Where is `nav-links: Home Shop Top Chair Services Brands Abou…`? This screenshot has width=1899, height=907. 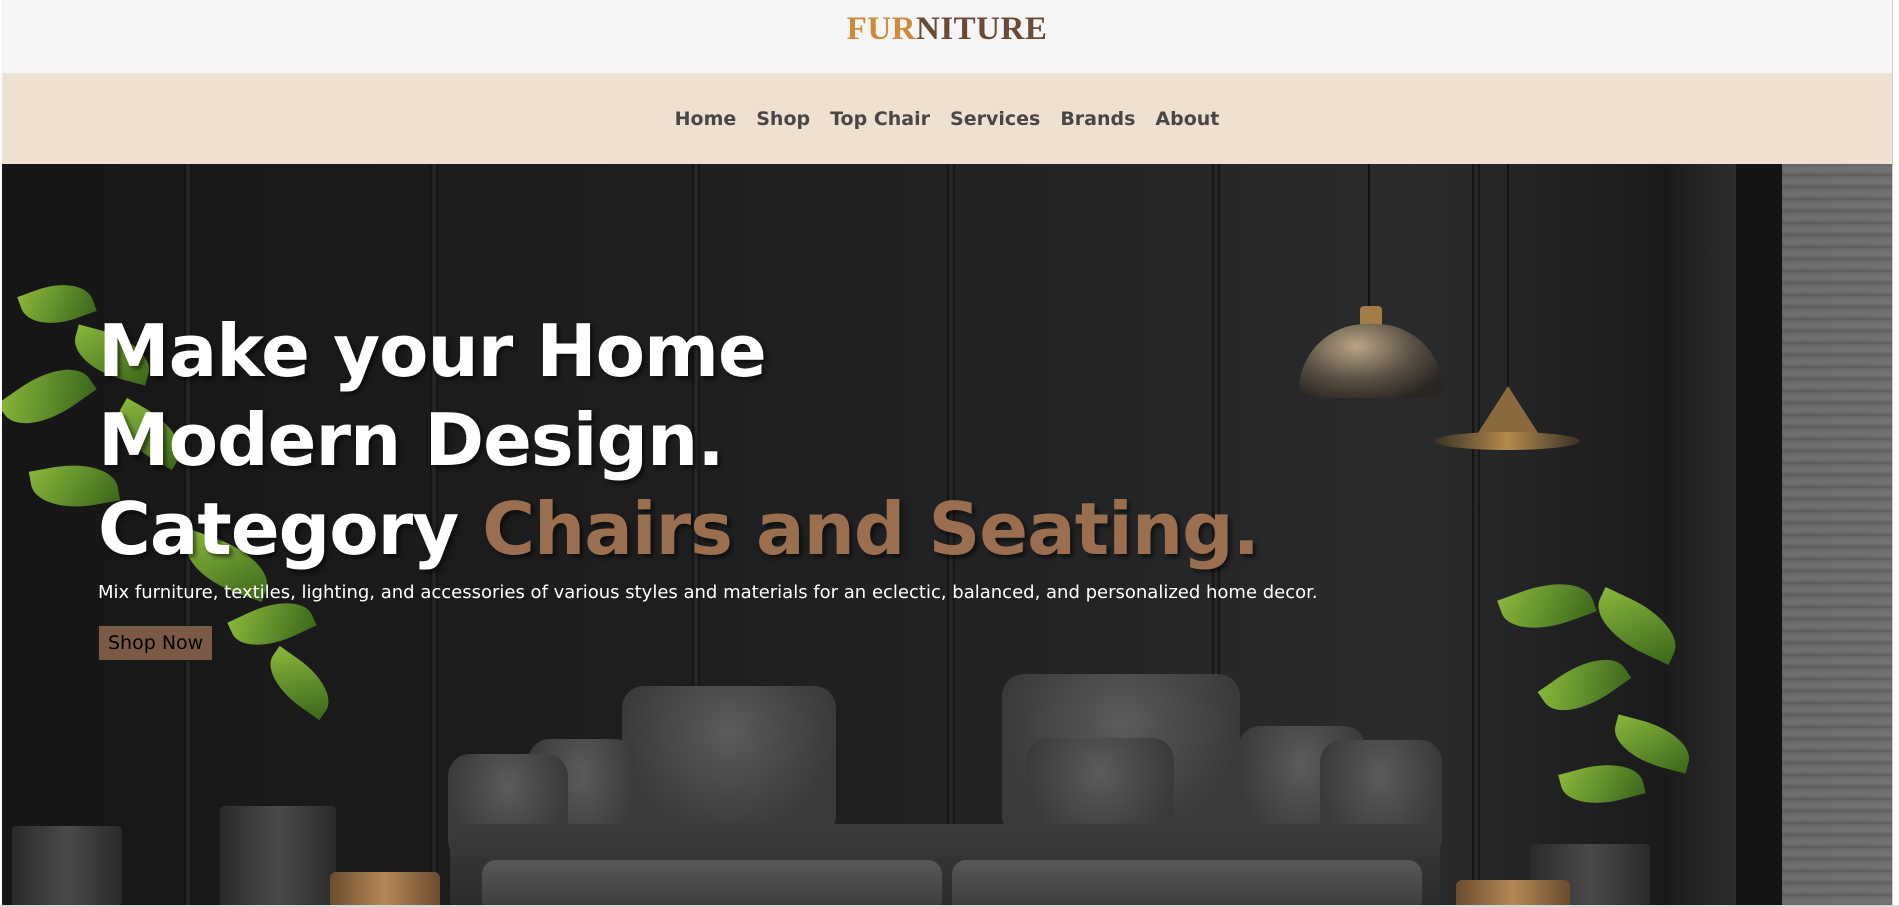
nav-links: Home Shop Top Chair Services Brands Abou… is located at coordinates (947, 119).